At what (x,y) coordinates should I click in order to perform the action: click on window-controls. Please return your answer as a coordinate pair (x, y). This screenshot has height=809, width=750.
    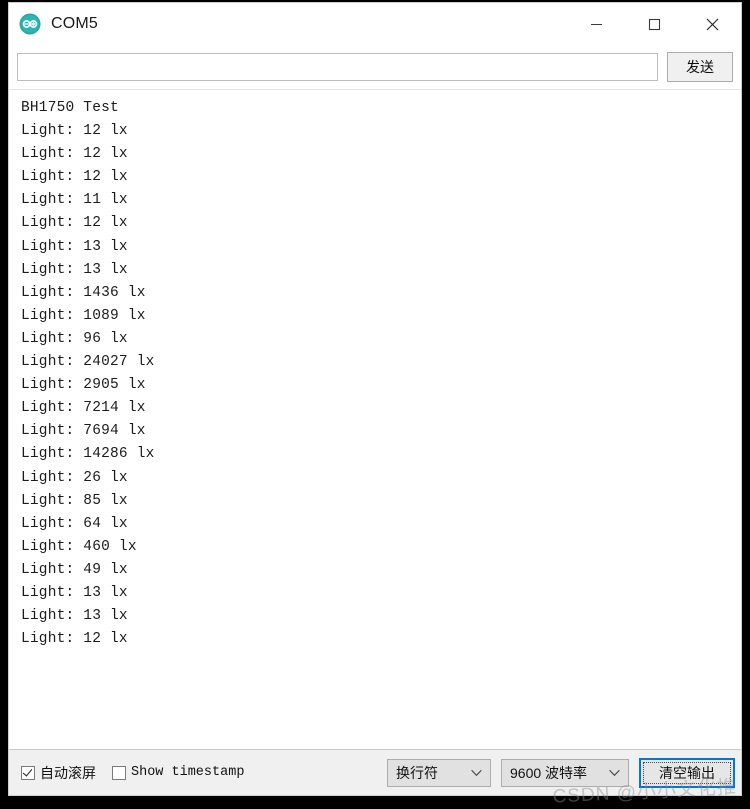
    Looking at the image, I should click on (654, 24).